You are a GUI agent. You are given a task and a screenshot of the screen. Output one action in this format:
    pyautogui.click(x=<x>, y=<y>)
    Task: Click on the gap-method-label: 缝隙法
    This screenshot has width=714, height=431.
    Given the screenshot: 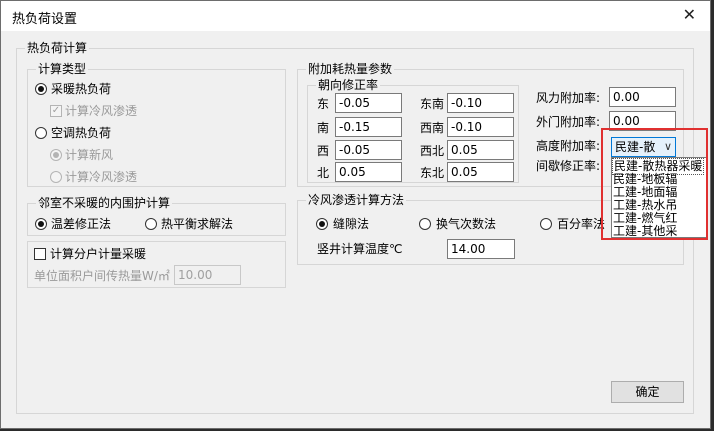 What is the action you would take?
    pyautogui.click(x=351, y=224)
    